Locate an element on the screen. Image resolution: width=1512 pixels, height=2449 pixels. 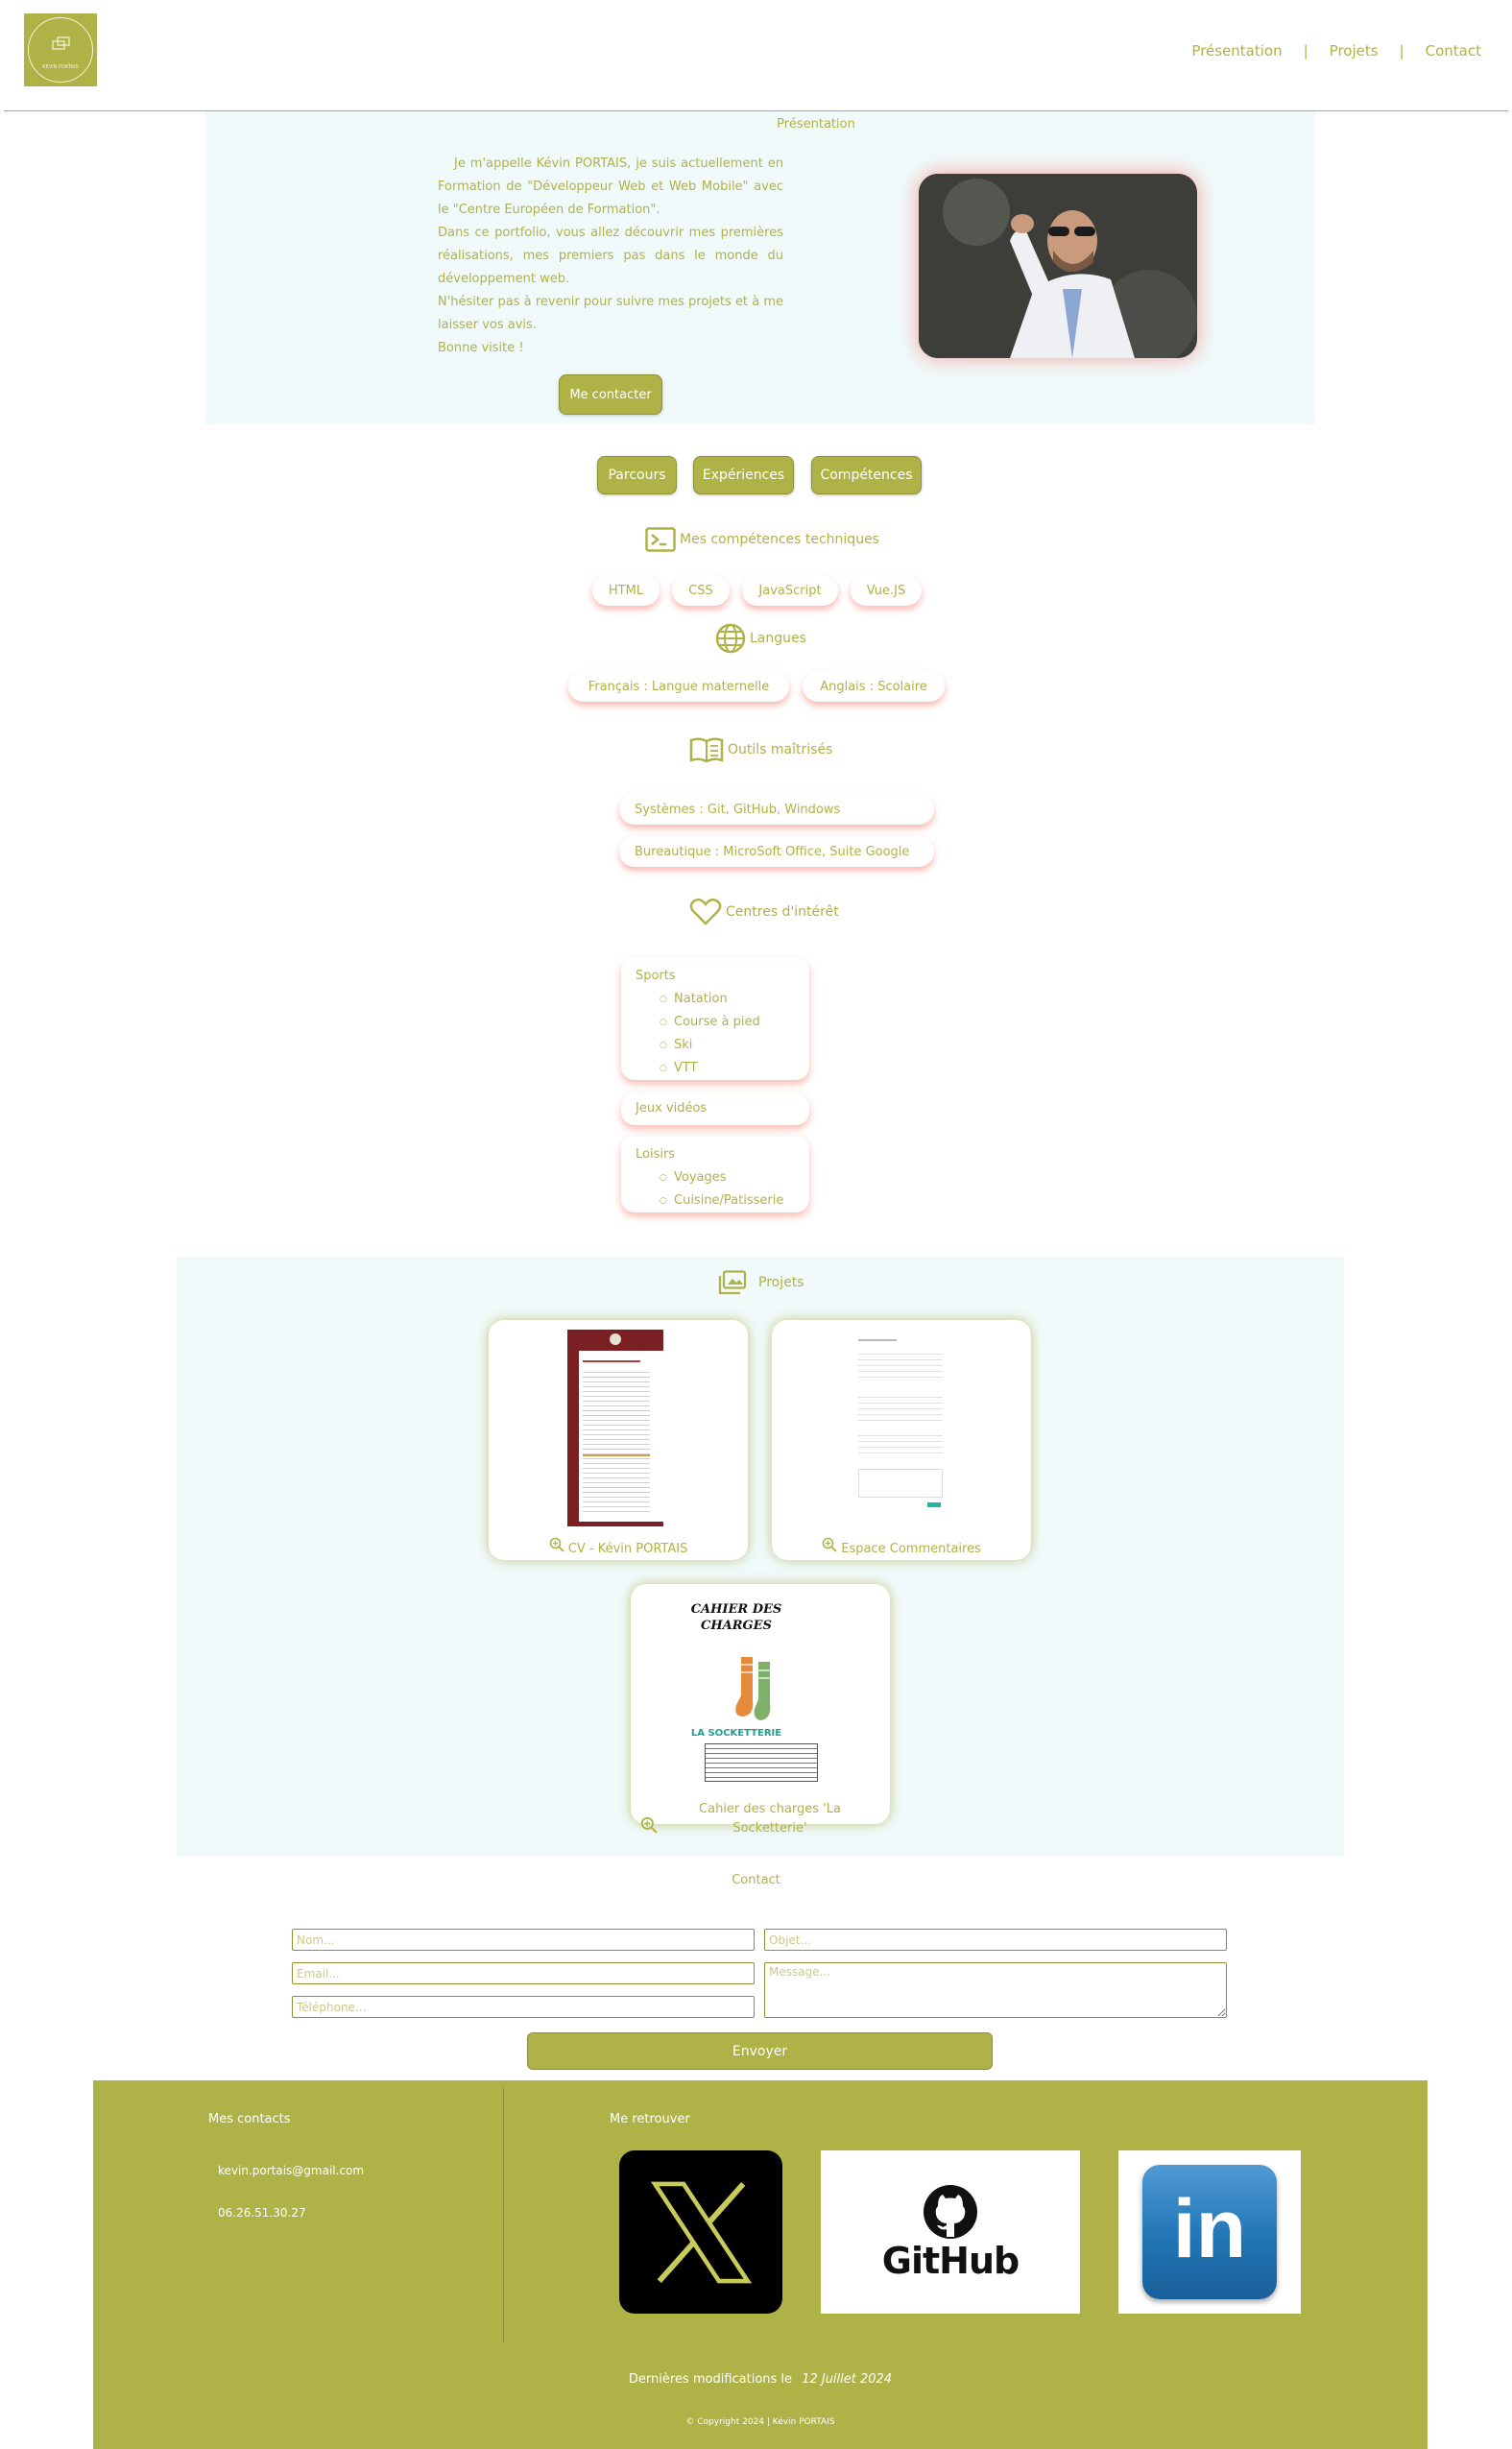
contact-title: Contact is located at coordinates (756, 1880).